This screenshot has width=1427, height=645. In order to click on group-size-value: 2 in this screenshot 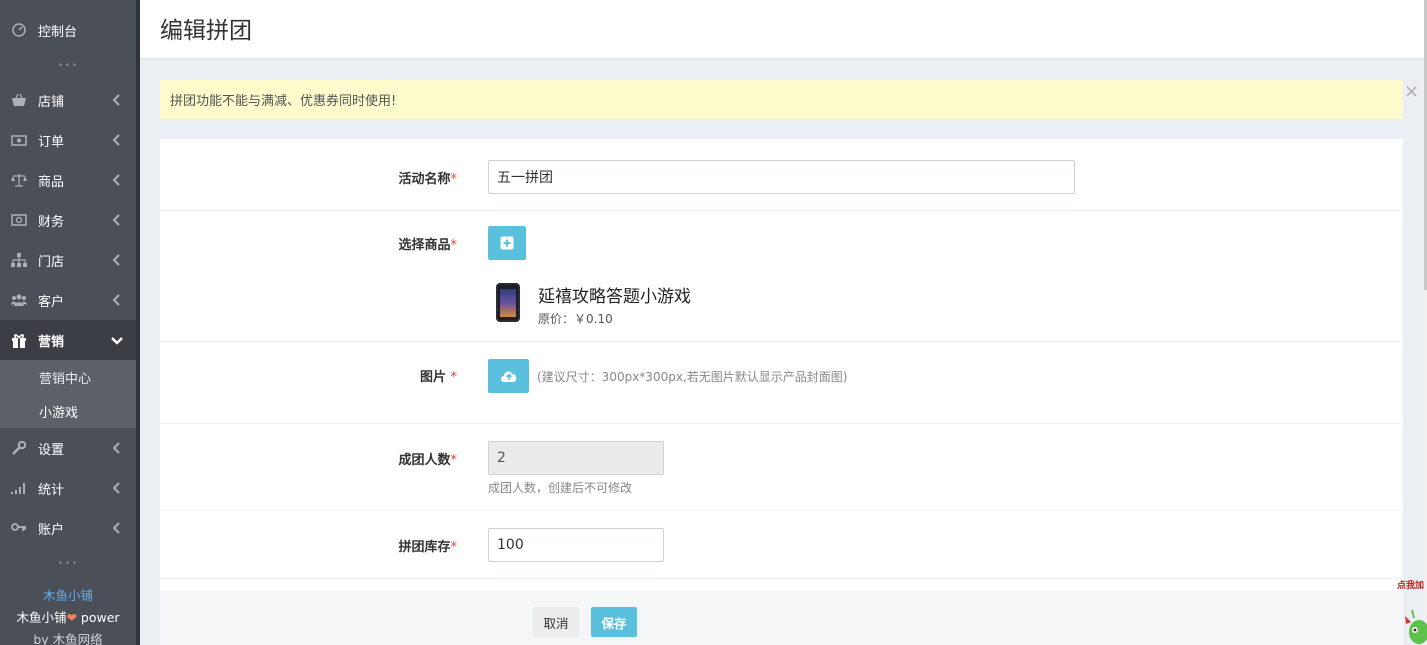, I will do `click(501, 458)`.